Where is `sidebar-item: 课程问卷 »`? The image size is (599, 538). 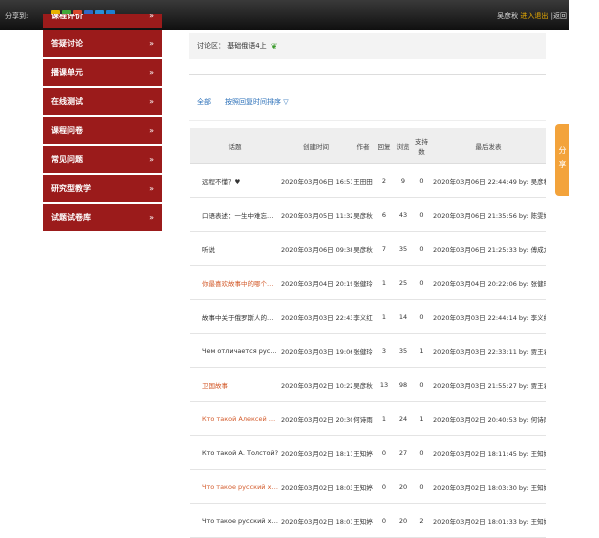
sidebar-item: 课程问卷 » is located at coordinates (102, 130).